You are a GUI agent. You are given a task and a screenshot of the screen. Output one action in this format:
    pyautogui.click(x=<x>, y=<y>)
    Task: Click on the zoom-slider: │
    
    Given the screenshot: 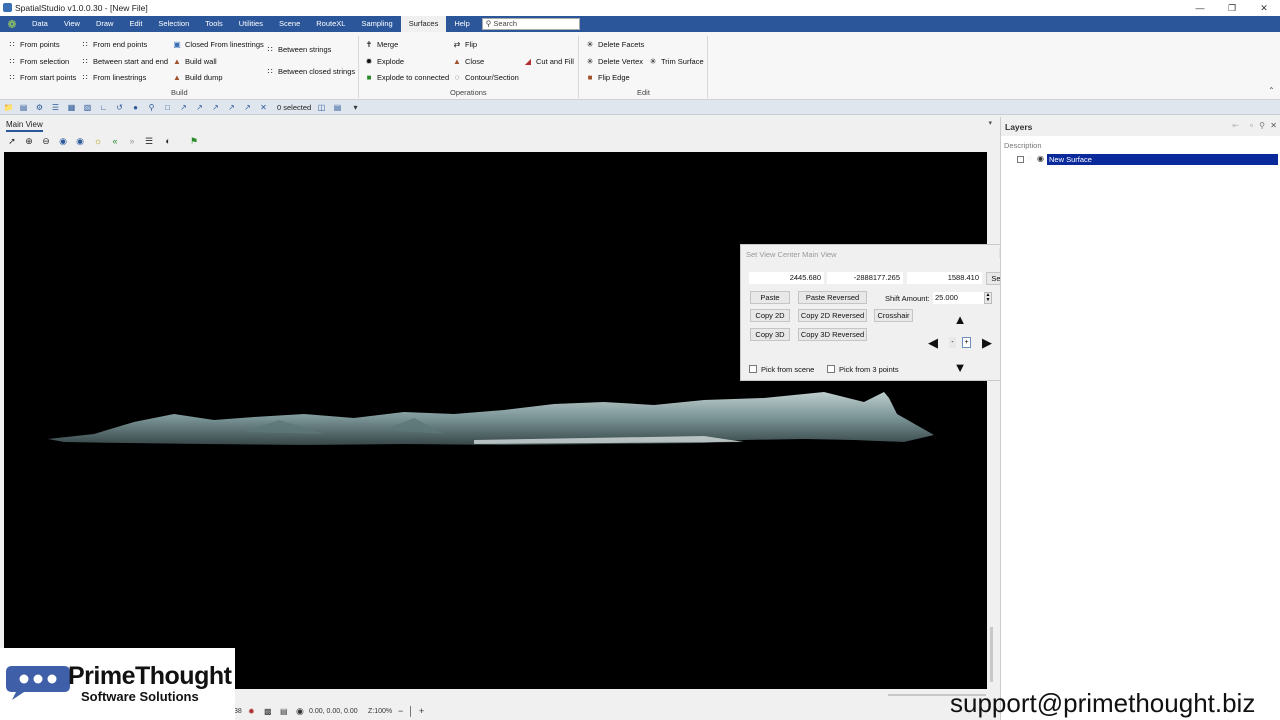 What is the action you would take?
    pyautogui.click(x=411, y=711)
    